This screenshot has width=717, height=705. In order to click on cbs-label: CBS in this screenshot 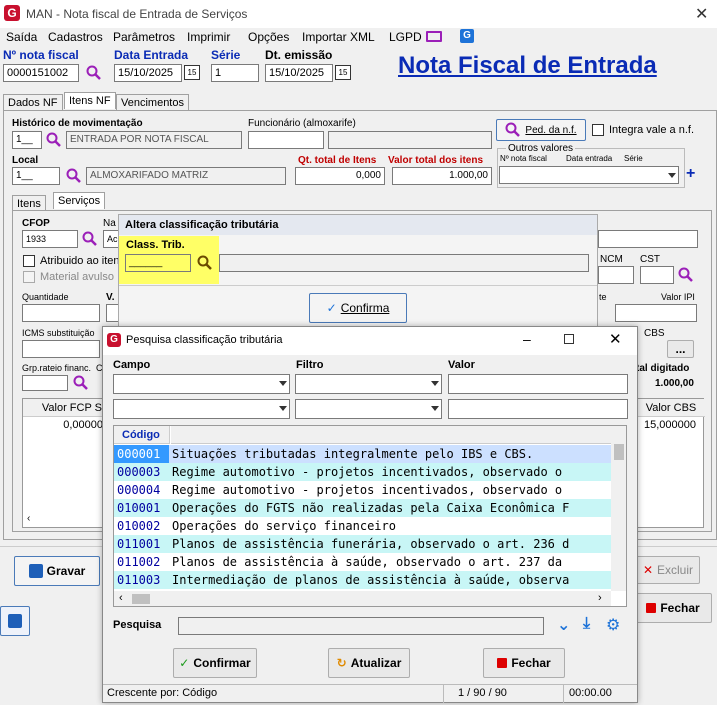, I will do `click(654, 333)`.